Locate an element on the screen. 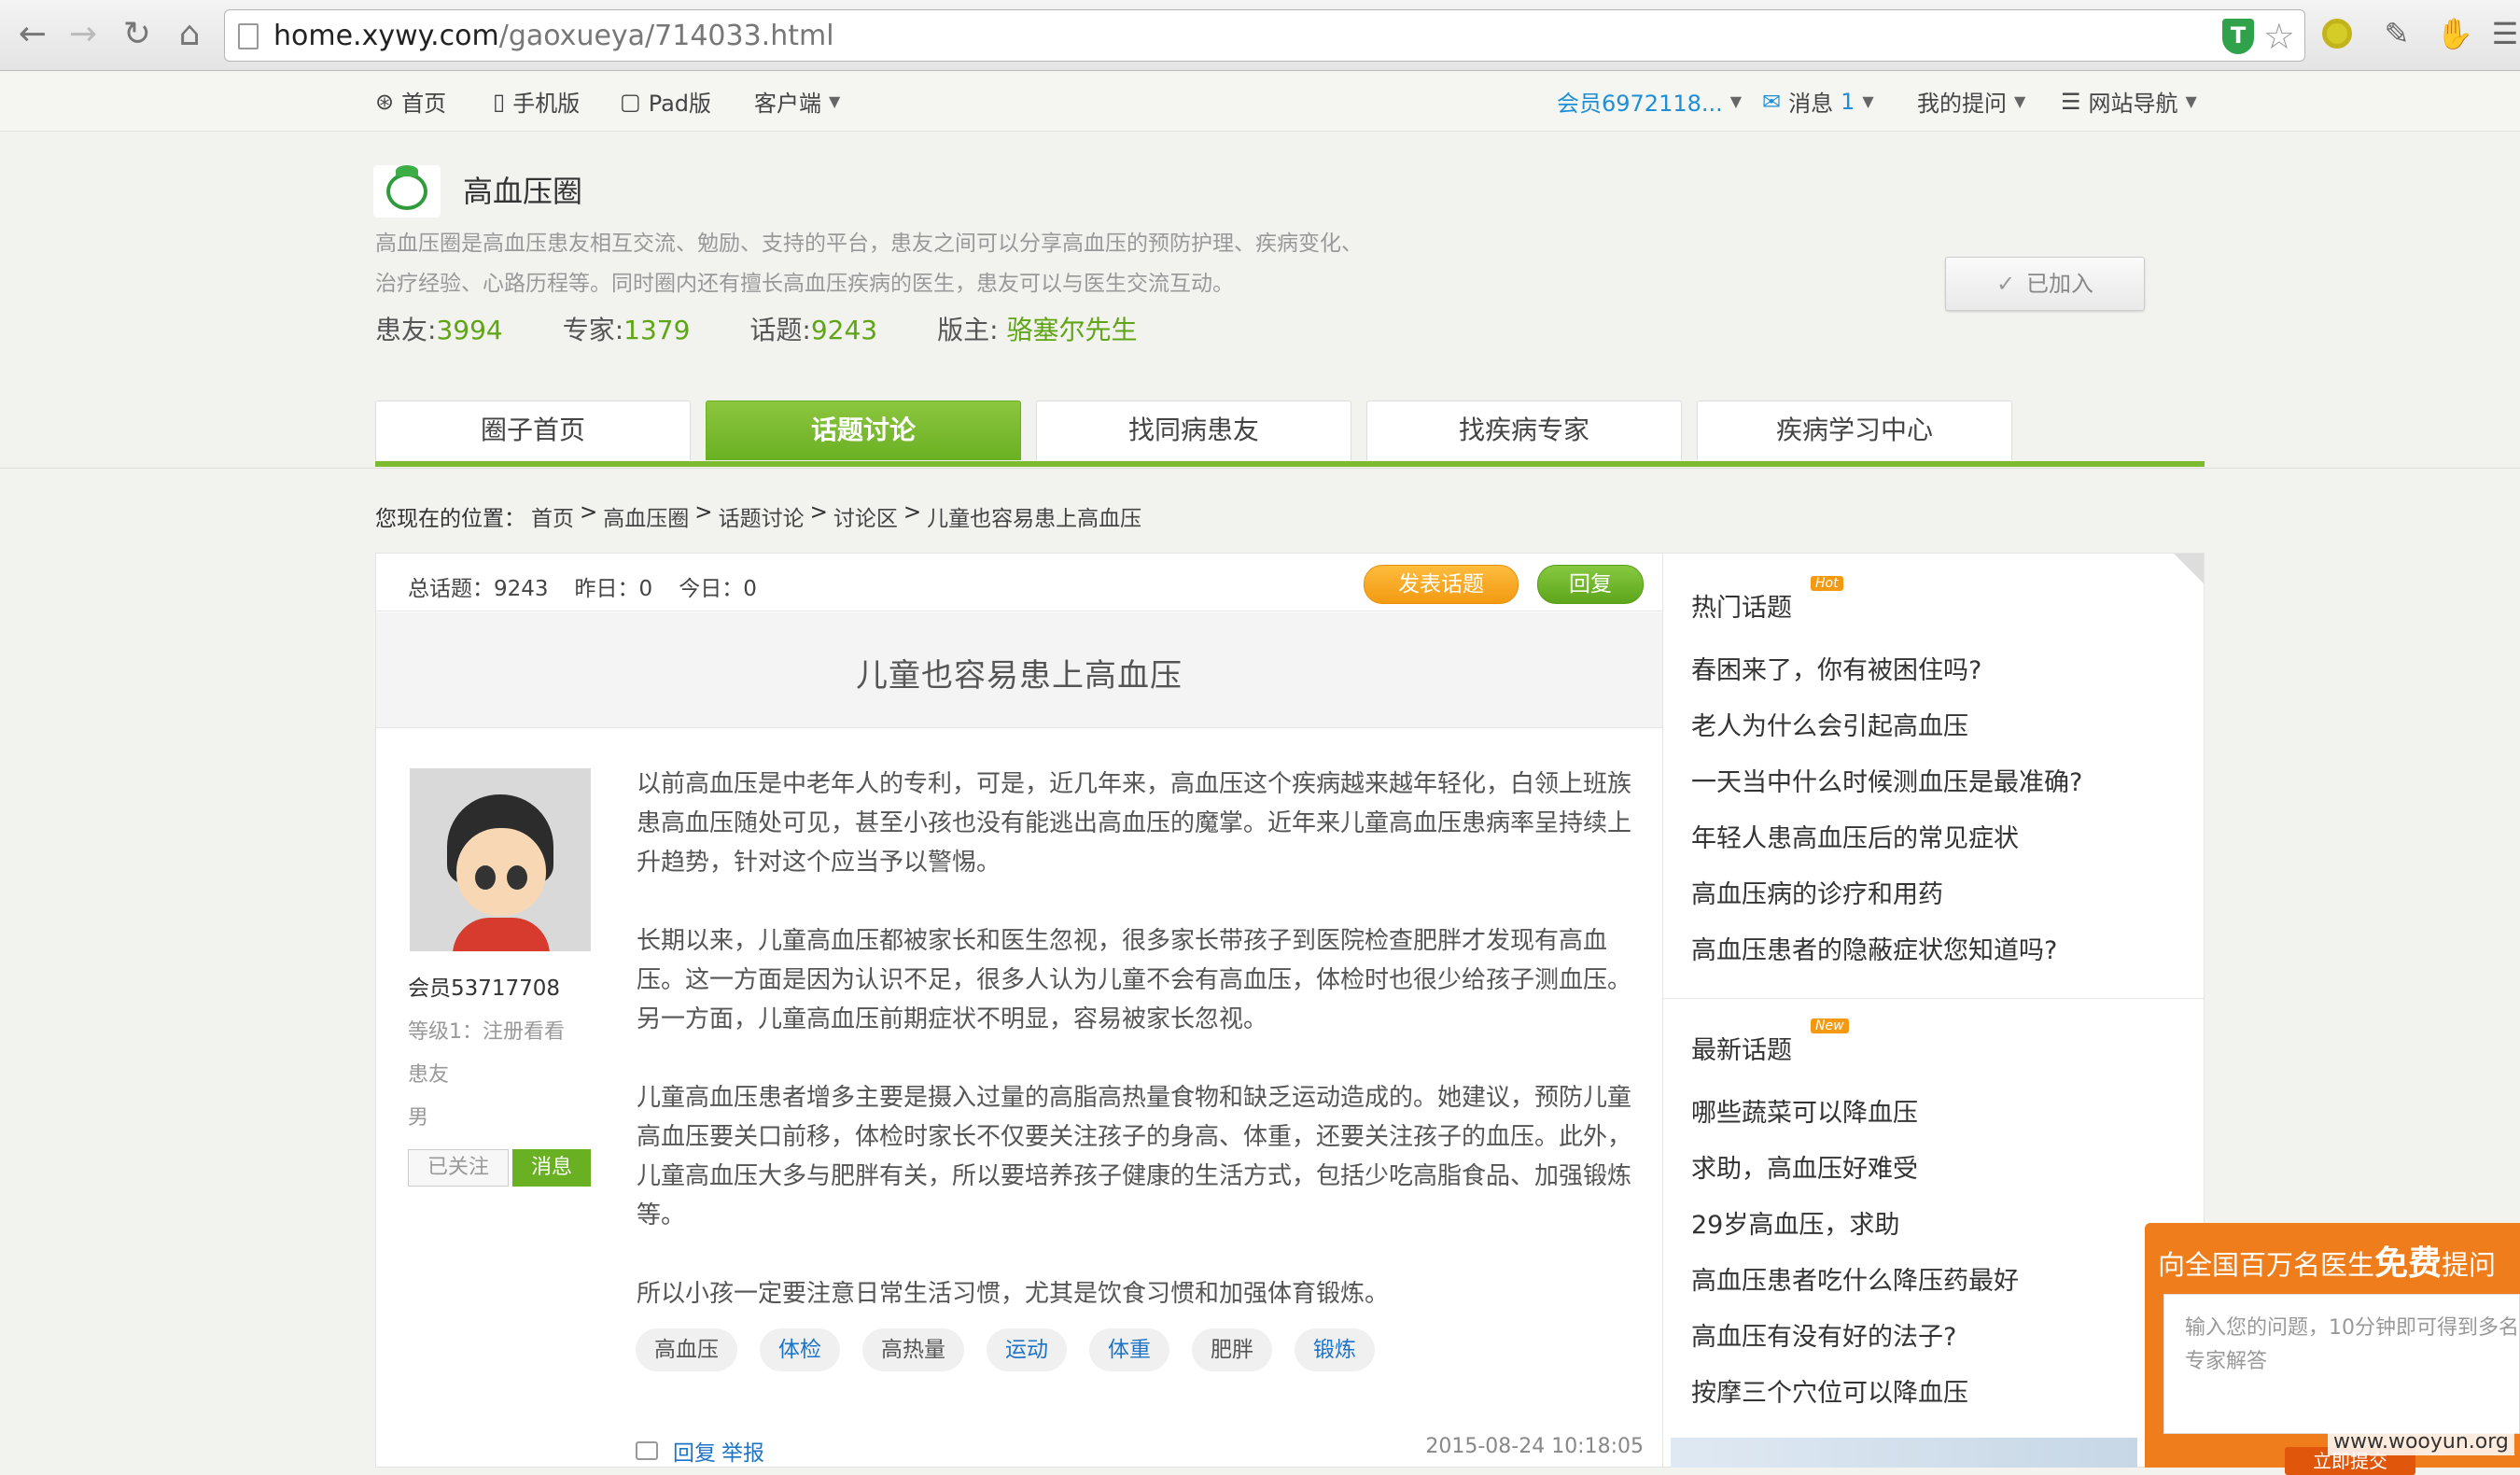  ask-widget-title: 向全国百万名医生免费提问 is located at coordinates (2327, 1263).